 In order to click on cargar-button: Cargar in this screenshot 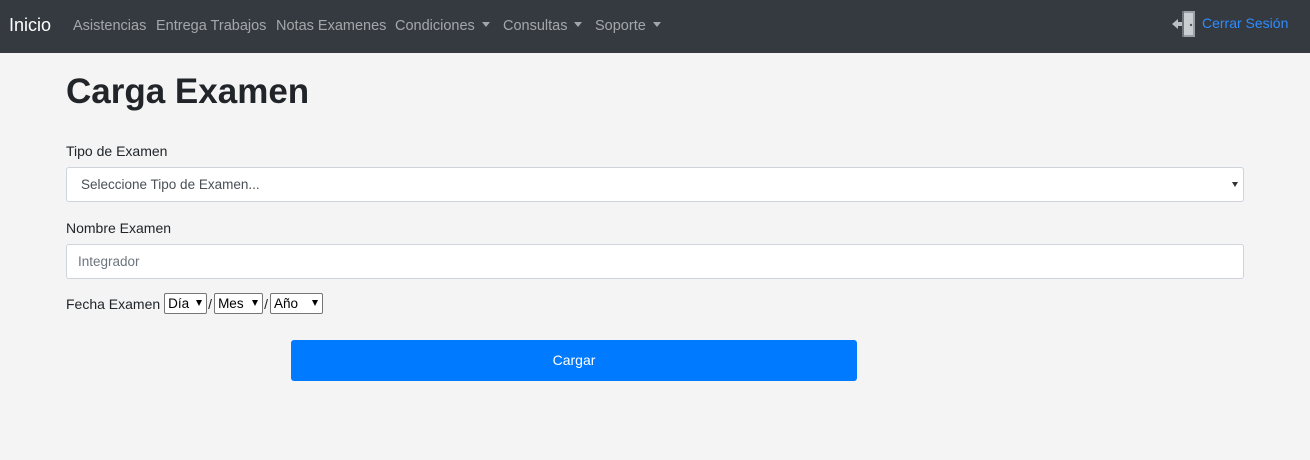, I will do `click(574, 360)`.